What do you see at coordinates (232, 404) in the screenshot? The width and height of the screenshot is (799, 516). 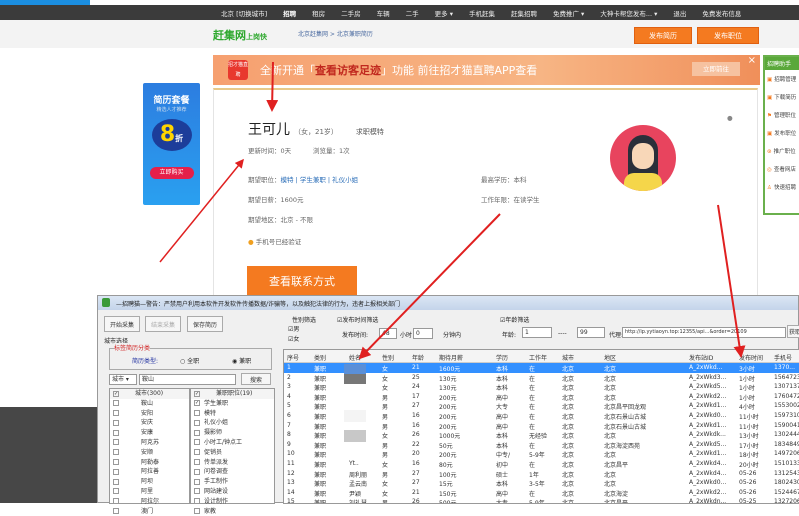 I see `list-item: ✓ 学生兼职` at bounding box center [232, 404].